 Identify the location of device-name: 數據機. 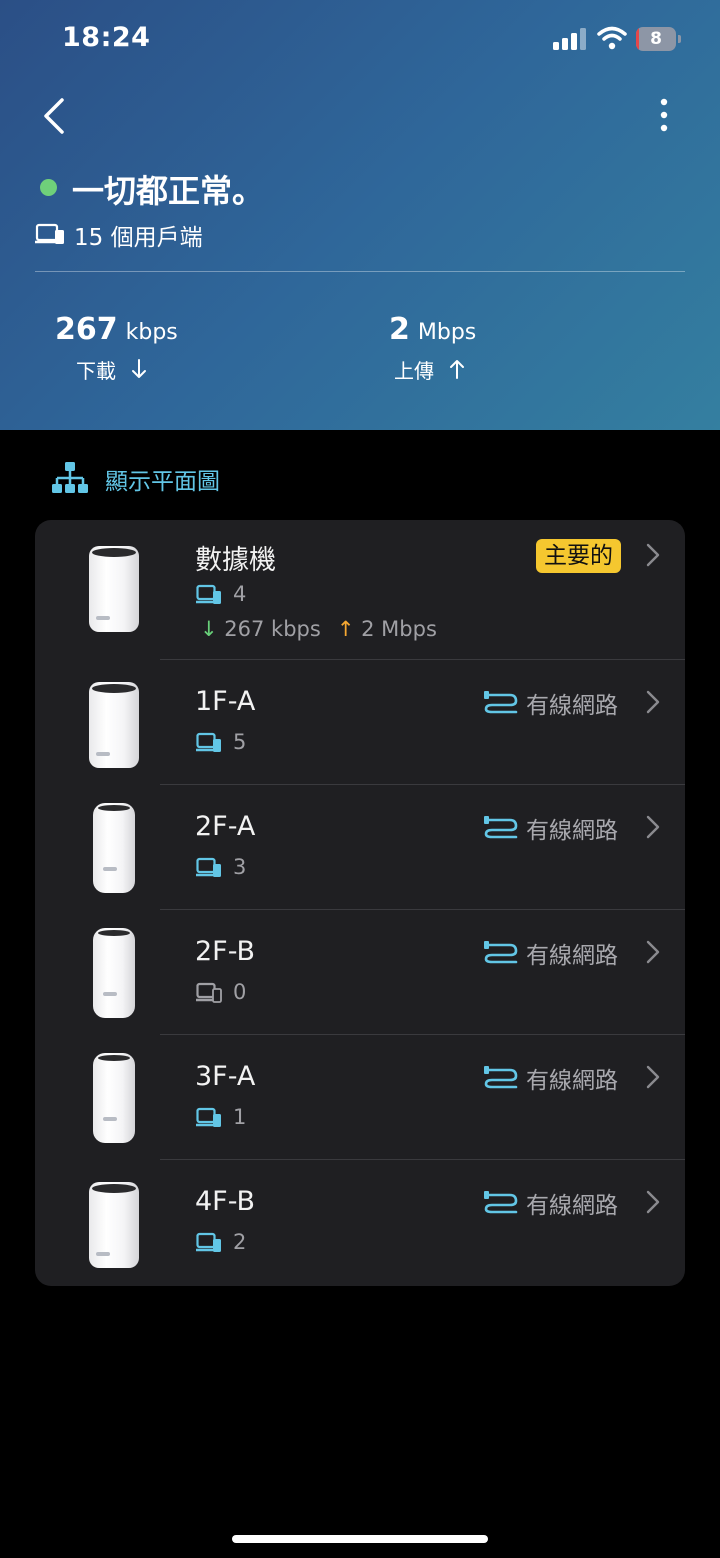
(235, 560).